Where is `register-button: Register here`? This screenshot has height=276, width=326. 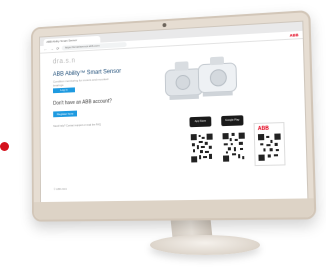
register-button: Register here is located at coordinates (65, 114).